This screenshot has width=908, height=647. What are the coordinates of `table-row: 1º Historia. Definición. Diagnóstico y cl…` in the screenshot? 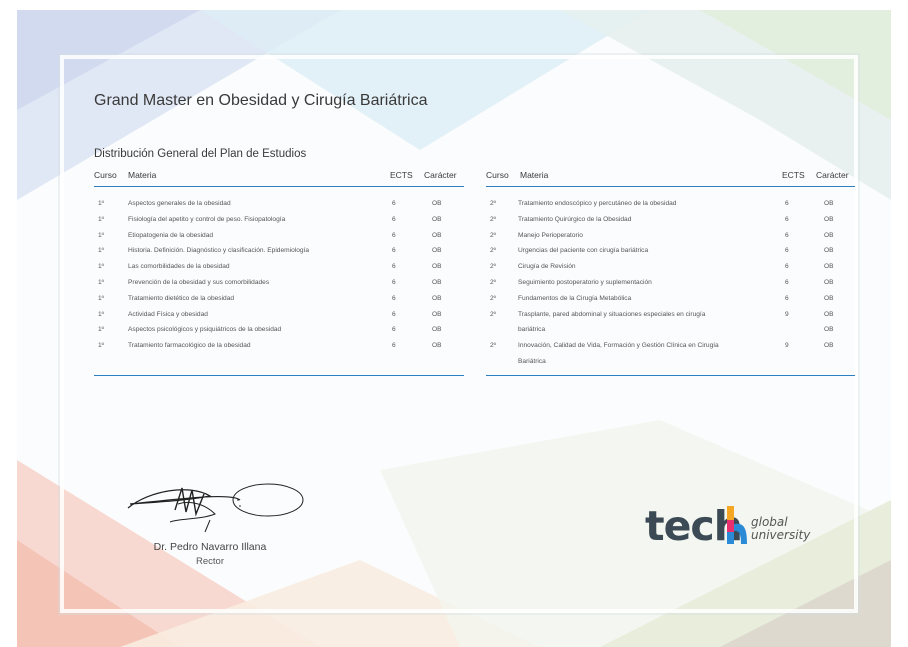 It's located at (279, 255).